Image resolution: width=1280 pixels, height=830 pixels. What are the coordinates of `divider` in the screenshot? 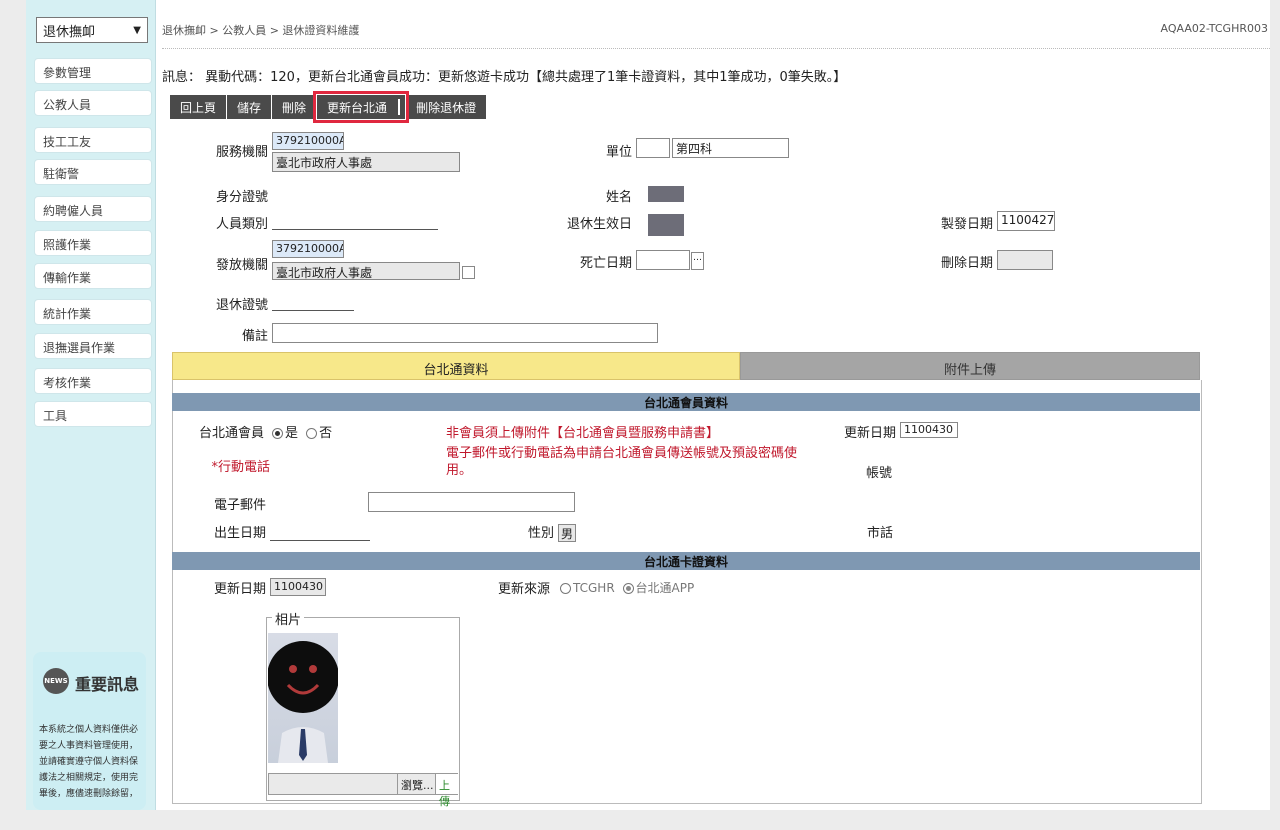 It's located at (716, 48).